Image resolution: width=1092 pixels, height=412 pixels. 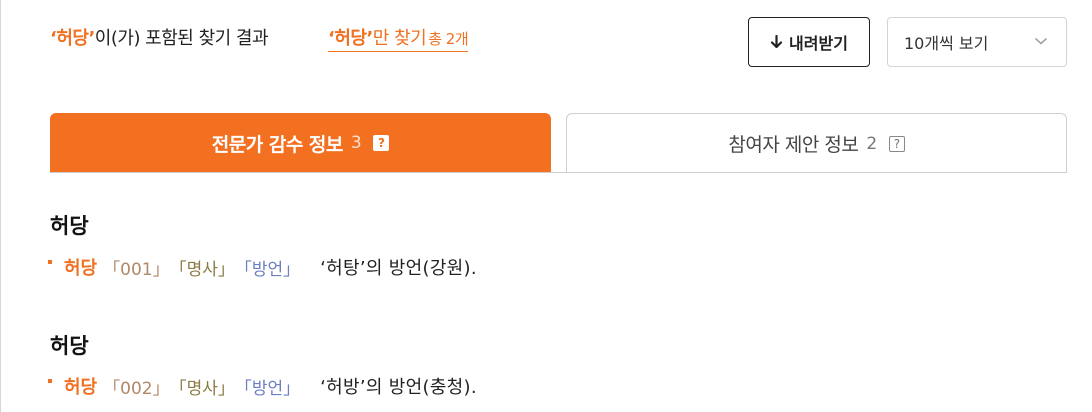 What do you see at coordinates (946, 43) in the screenshot?
I see `per-page-value: 10개씩 보기` at bounding box center [946, 43].